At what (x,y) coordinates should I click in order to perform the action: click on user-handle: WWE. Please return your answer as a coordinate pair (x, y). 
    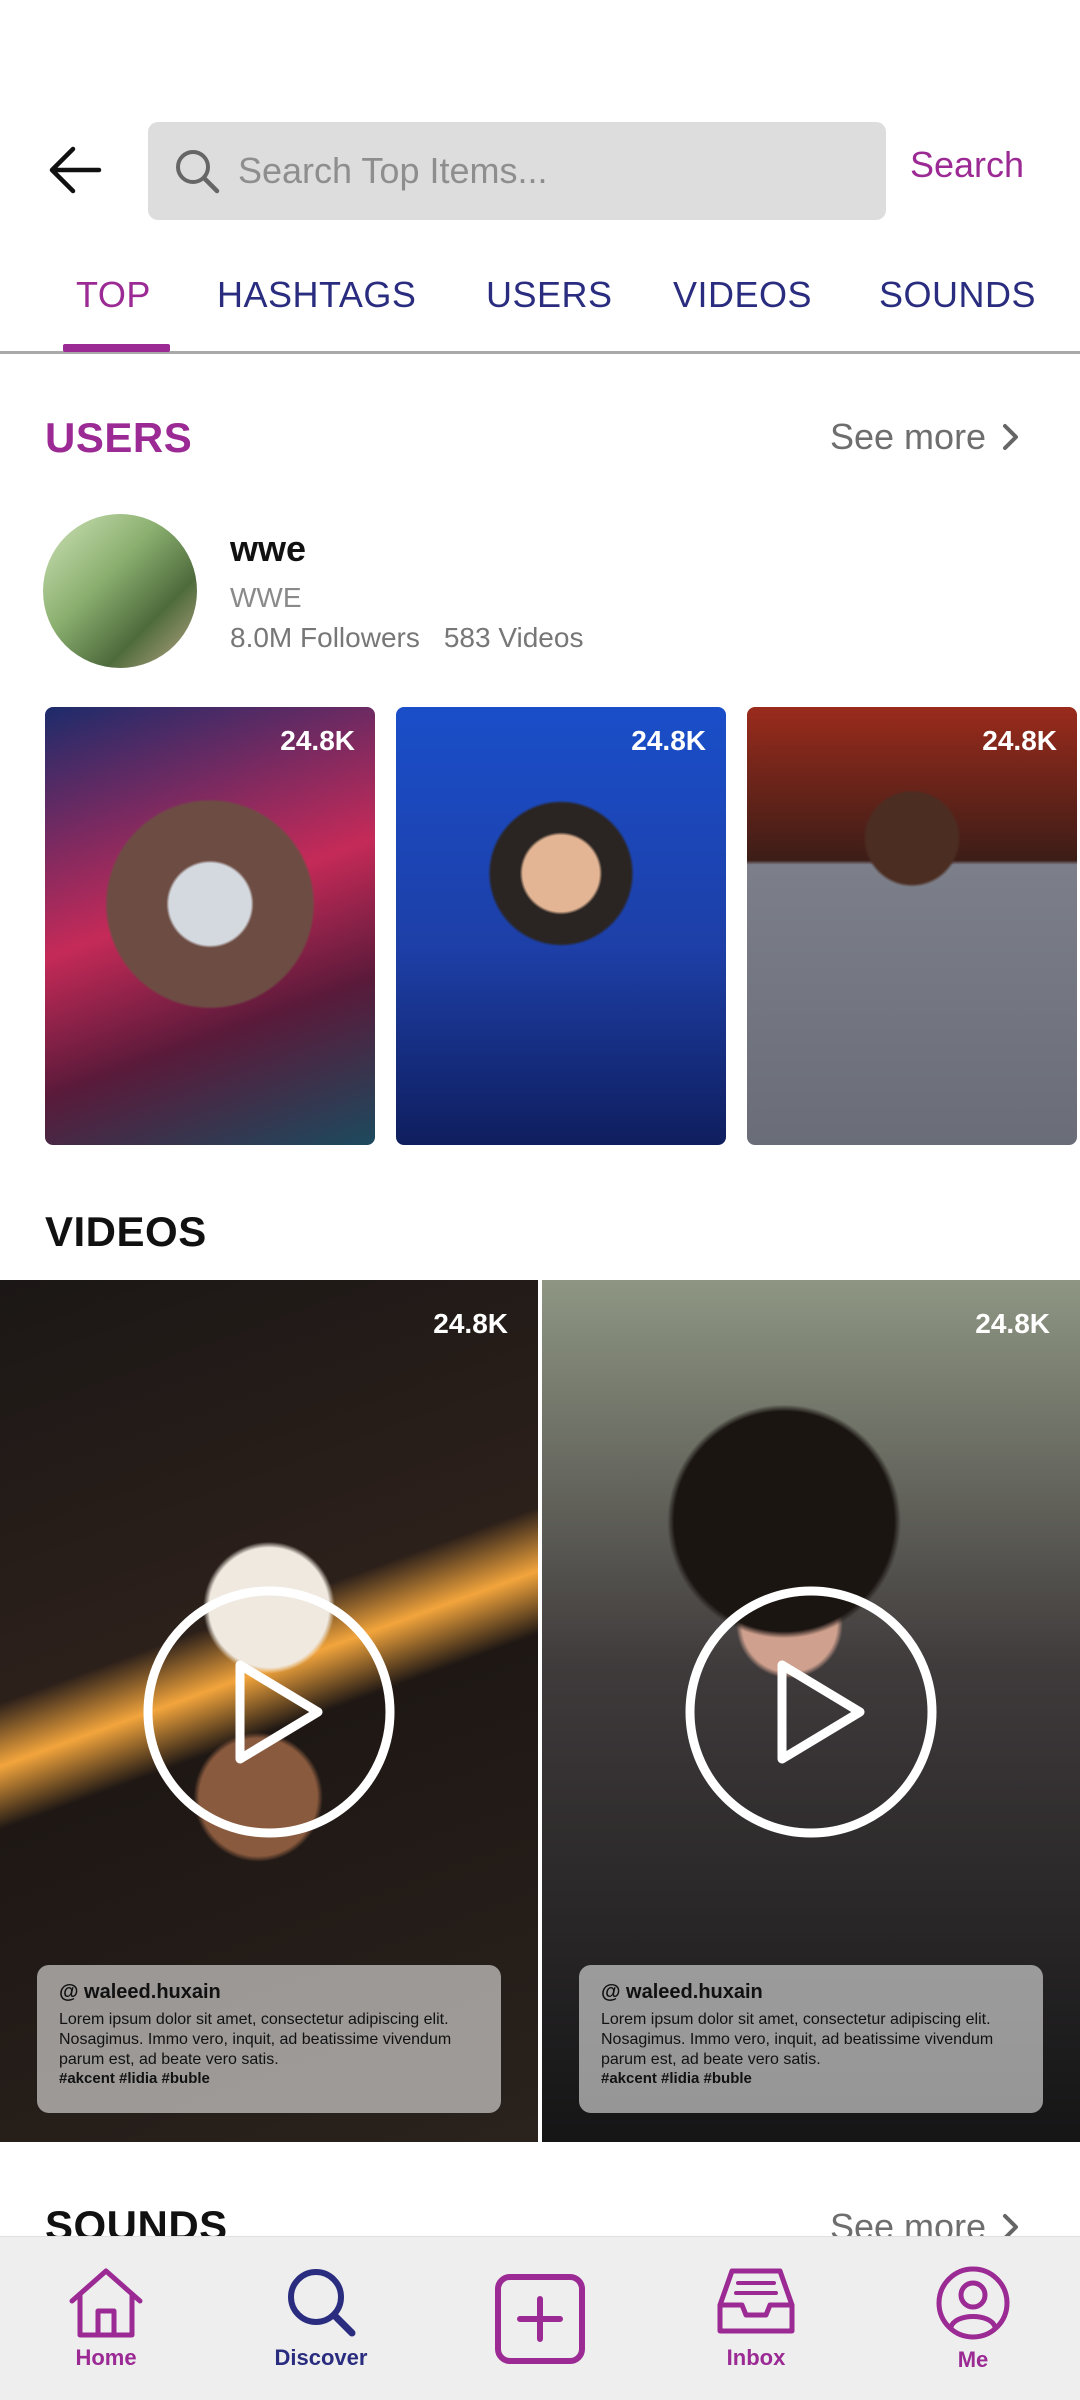
    Looking at the image, I should click on (266, 597).